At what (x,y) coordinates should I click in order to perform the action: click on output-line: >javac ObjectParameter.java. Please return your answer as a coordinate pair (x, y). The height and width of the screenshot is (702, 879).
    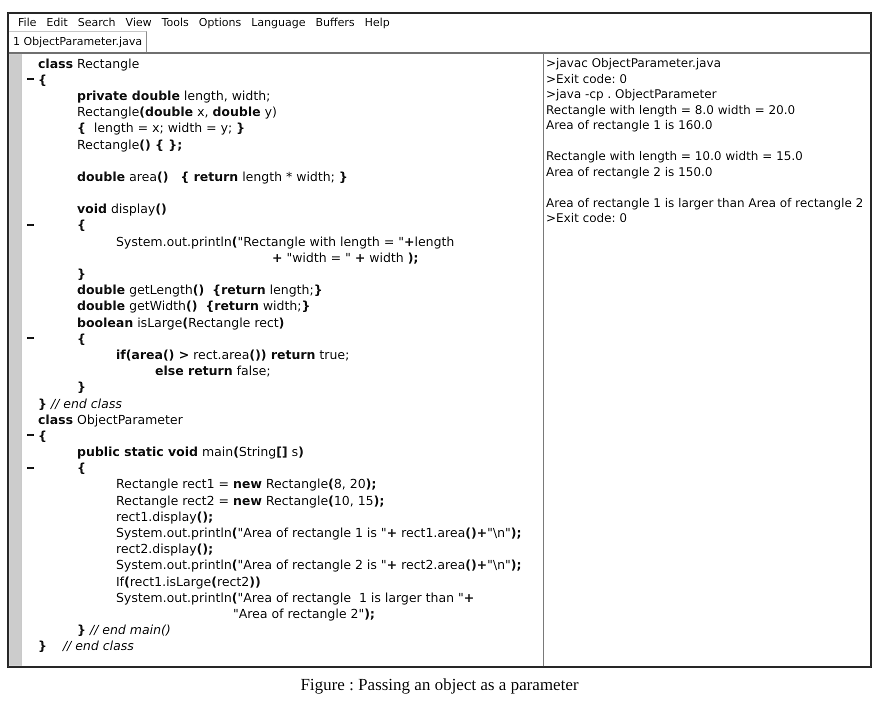
    Looking at the image, I should click on (634, 64).